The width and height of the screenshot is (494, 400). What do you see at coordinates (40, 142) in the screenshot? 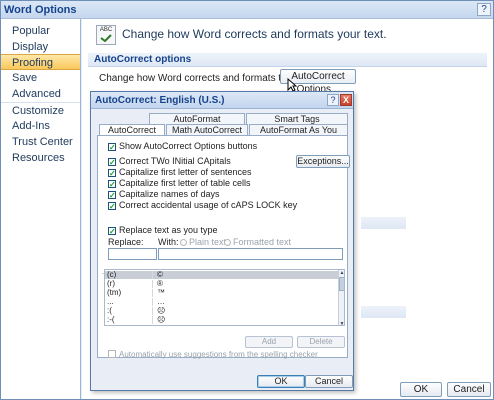
I see `nav-item-trust-center: Trust Center` at bounding box center [40, 142].